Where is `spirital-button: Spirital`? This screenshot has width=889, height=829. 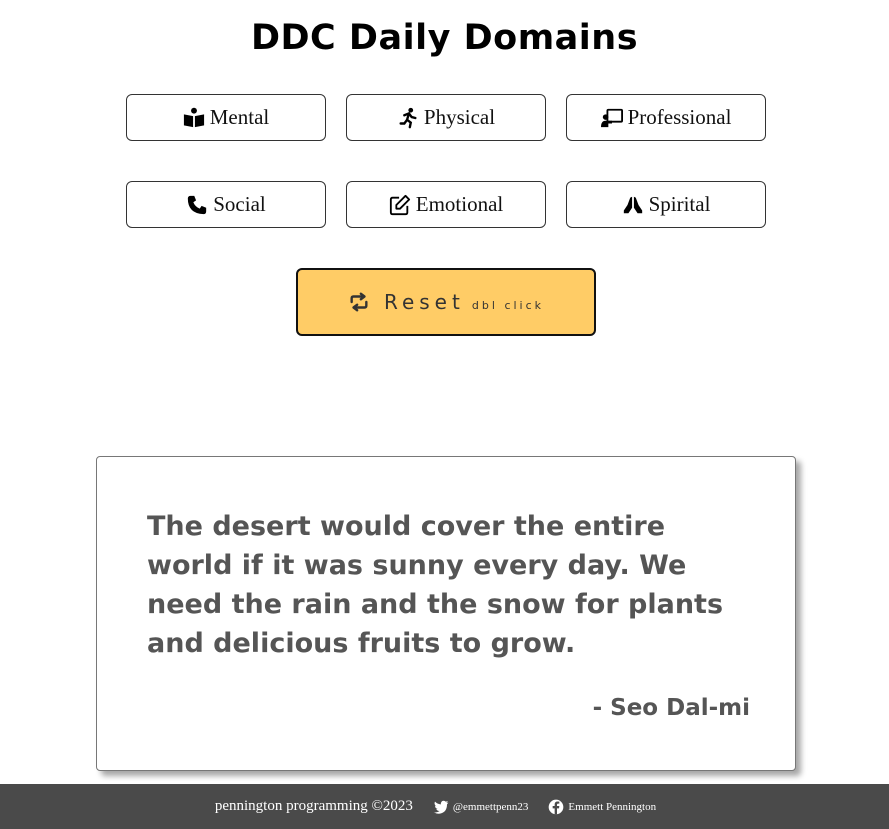
spirital-button: Spirital is located at coordinates (666, 204).